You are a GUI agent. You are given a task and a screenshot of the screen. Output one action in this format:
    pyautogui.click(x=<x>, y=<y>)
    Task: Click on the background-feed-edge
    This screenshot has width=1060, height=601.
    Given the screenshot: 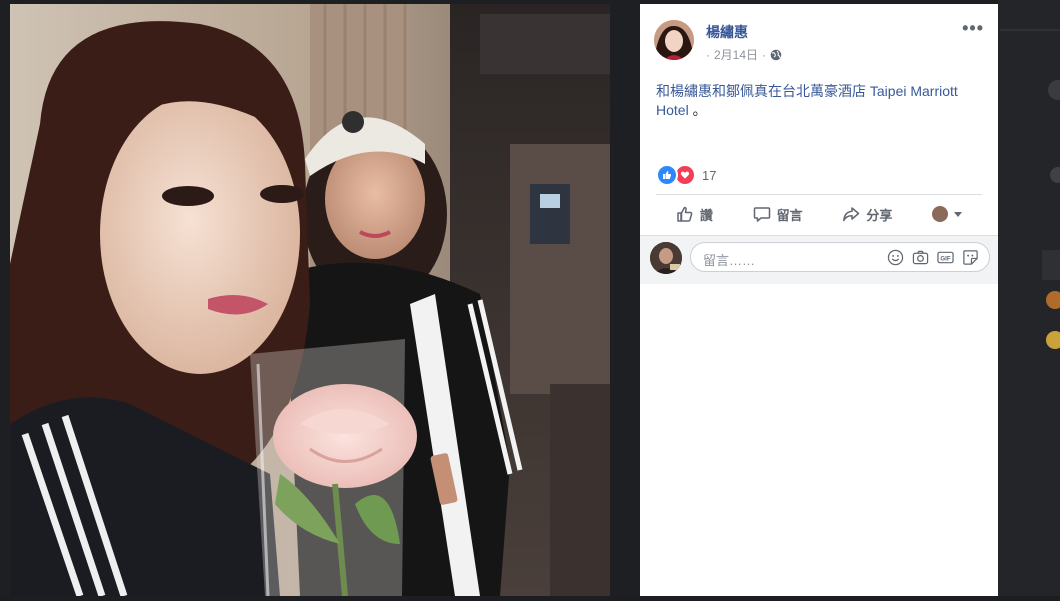 What is the action you would take?
    pyautogui.click(x=1029, y=298)
    